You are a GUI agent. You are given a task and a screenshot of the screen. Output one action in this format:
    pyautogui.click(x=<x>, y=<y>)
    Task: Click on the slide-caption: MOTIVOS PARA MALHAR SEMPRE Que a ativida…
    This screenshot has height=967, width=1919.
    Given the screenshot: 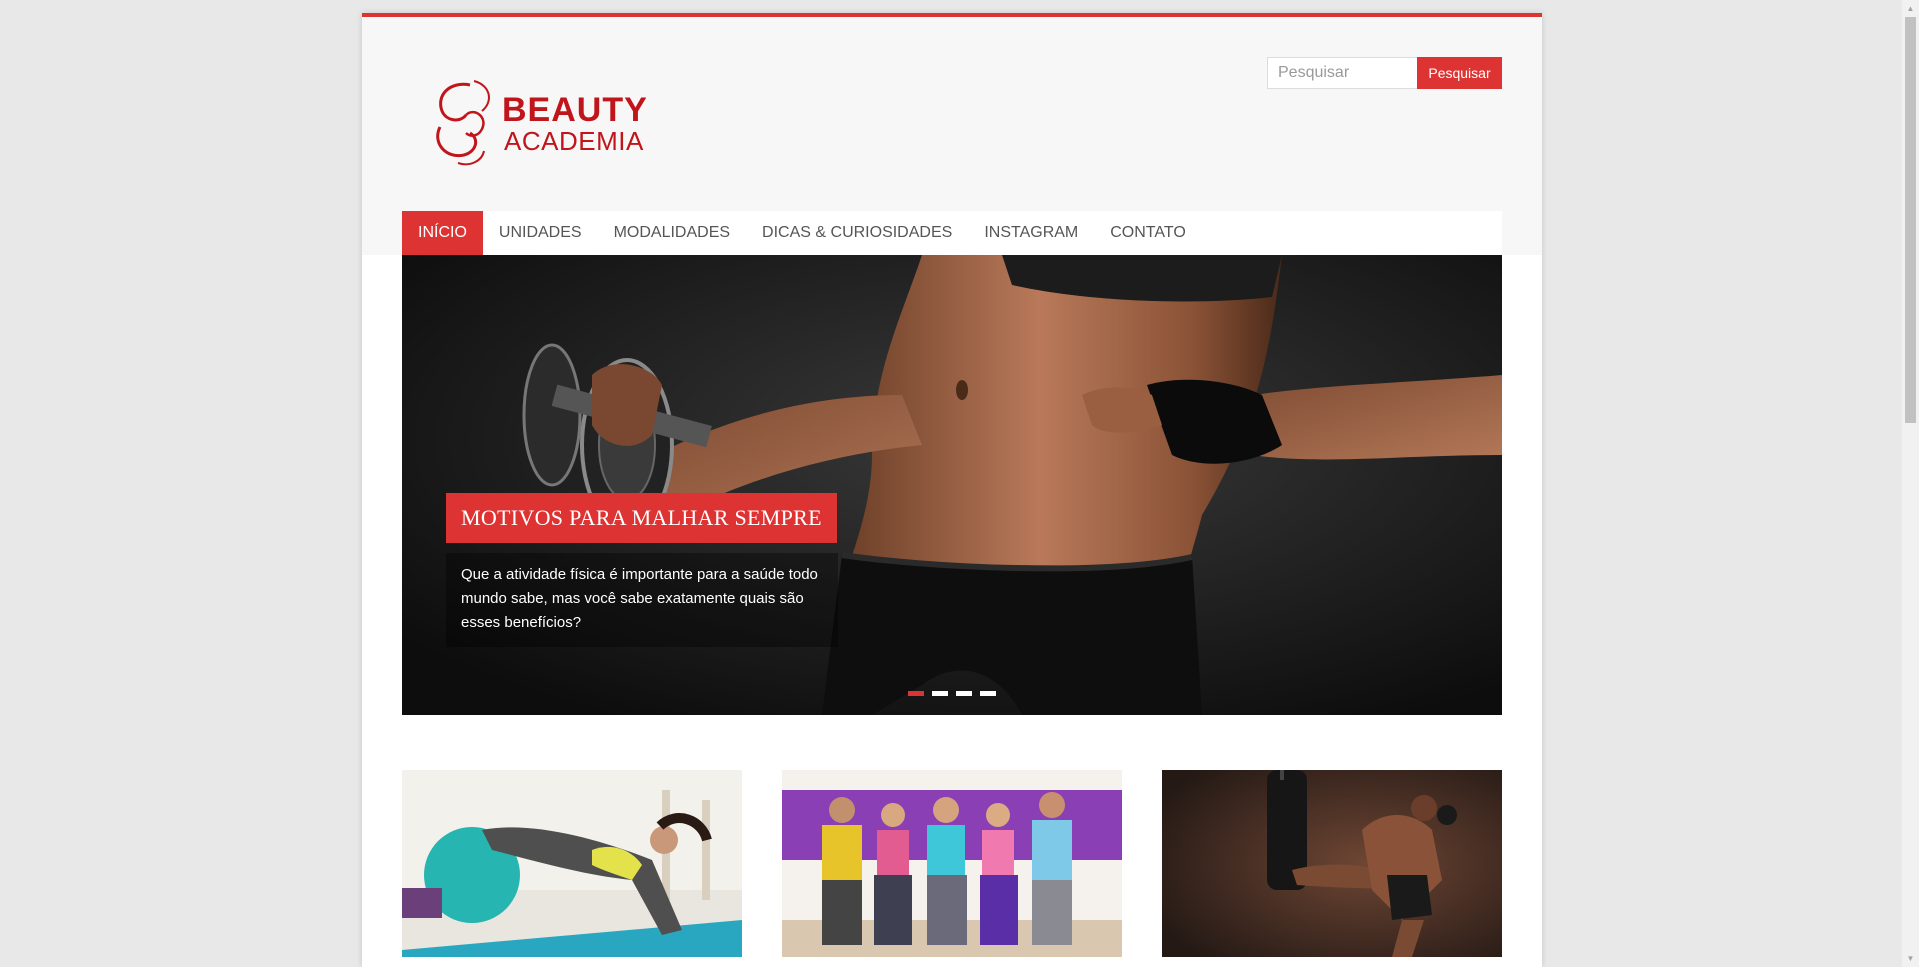 What is the action you would take?
    pyautogui.click(x=642, y=570)
    